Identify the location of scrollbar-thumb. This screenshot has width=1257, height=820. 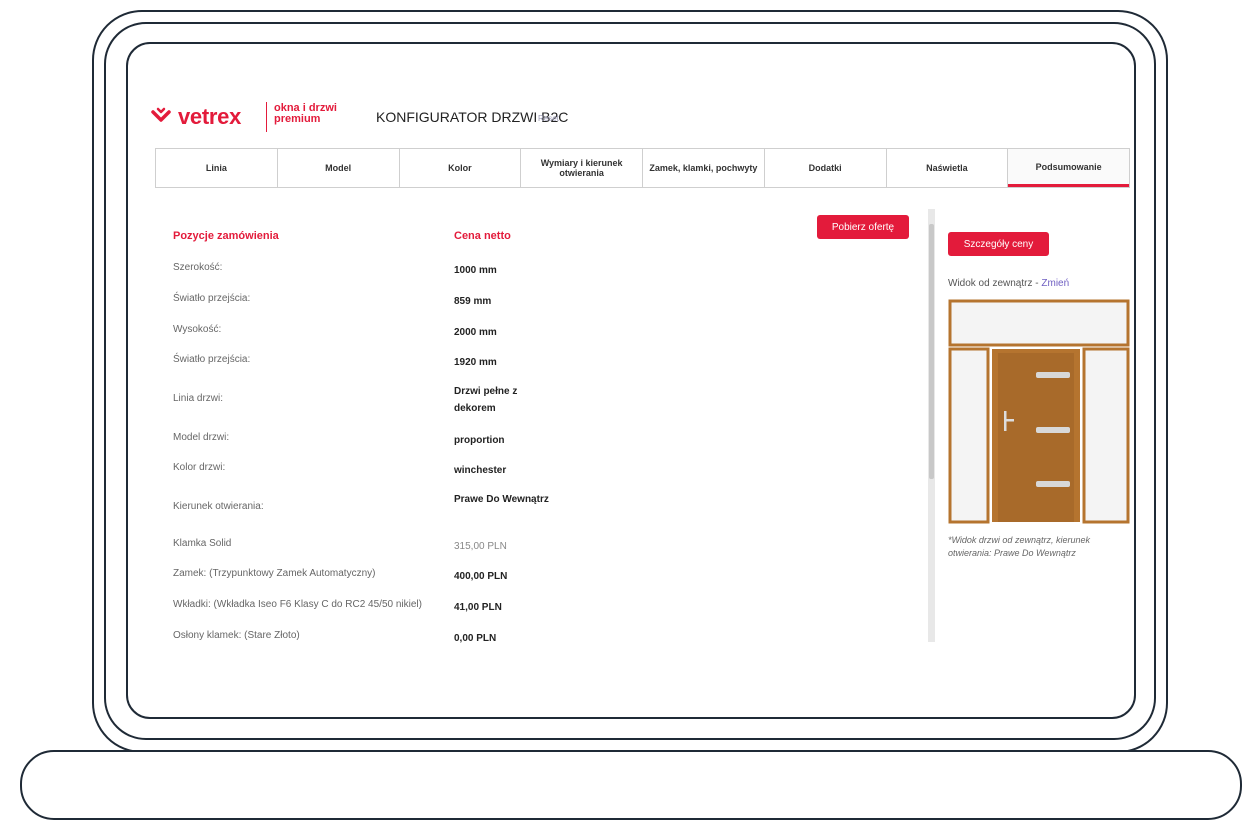
(931, 351).